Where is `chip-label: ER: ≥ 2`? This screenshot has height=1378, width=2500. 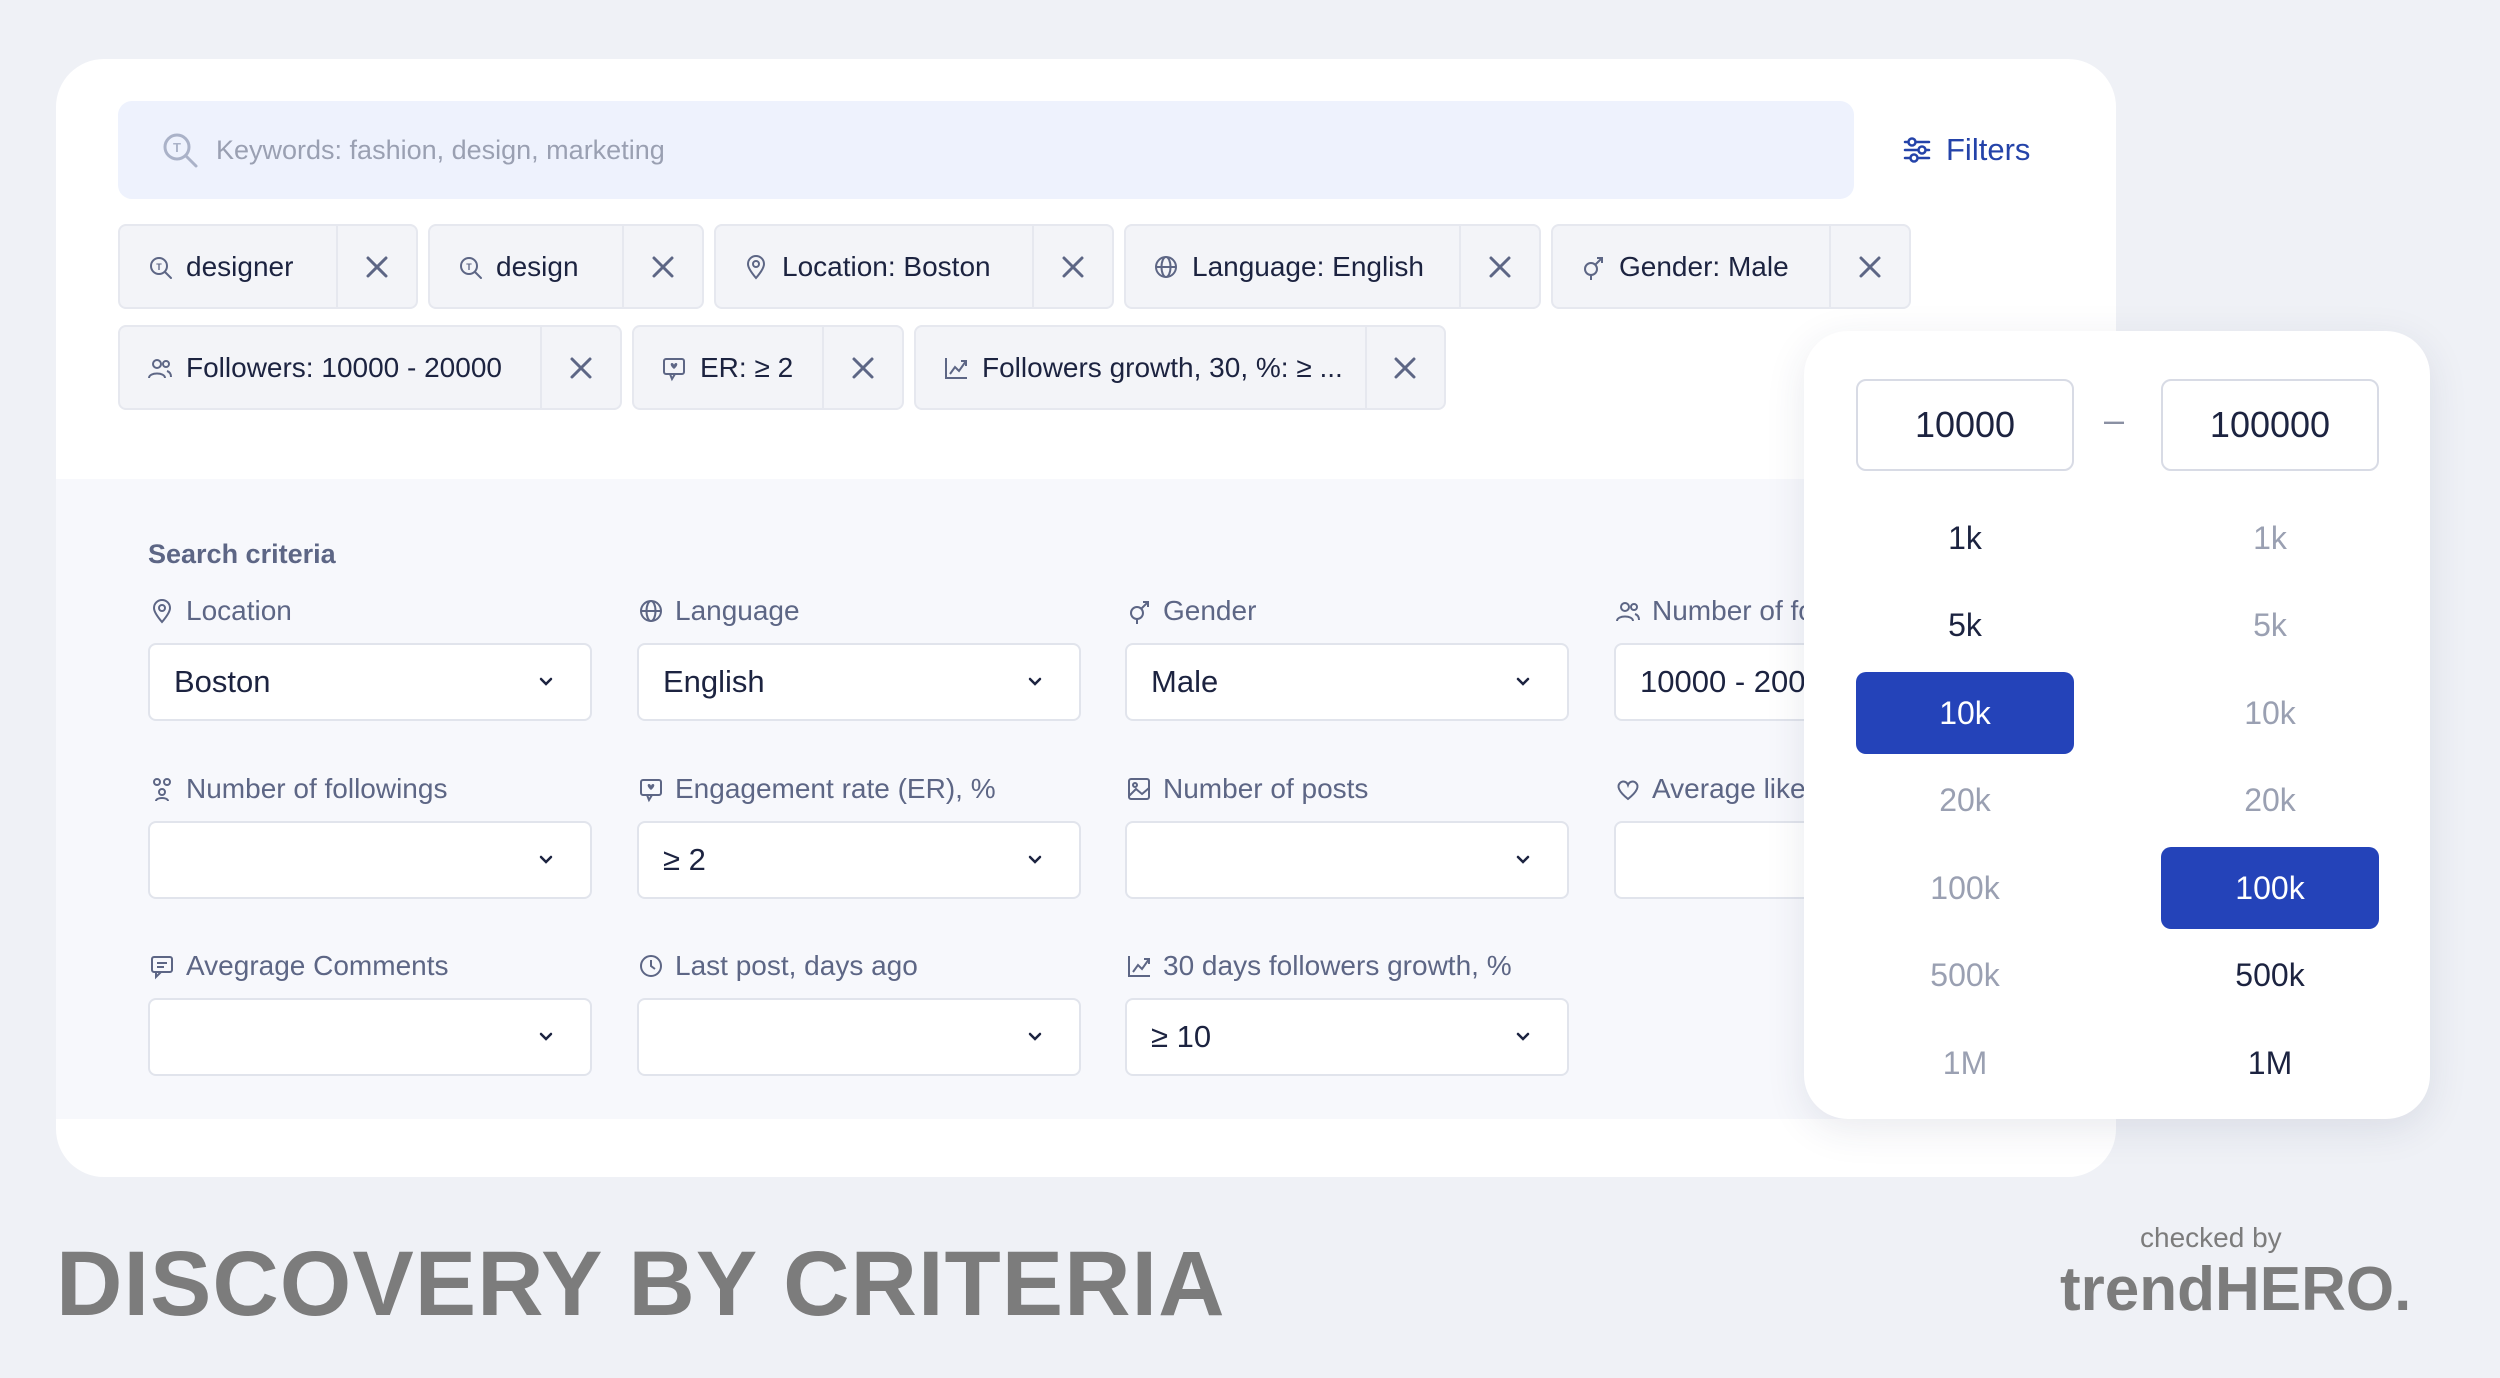
chip-label: ER: ≥ 2 is located at coordinates (747, 367).